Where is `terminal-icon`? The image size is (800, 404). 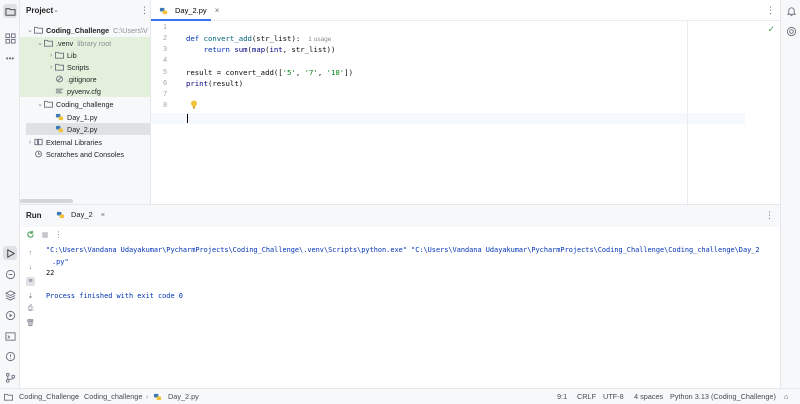
terminal-icon is located at coordinates (10, 336).